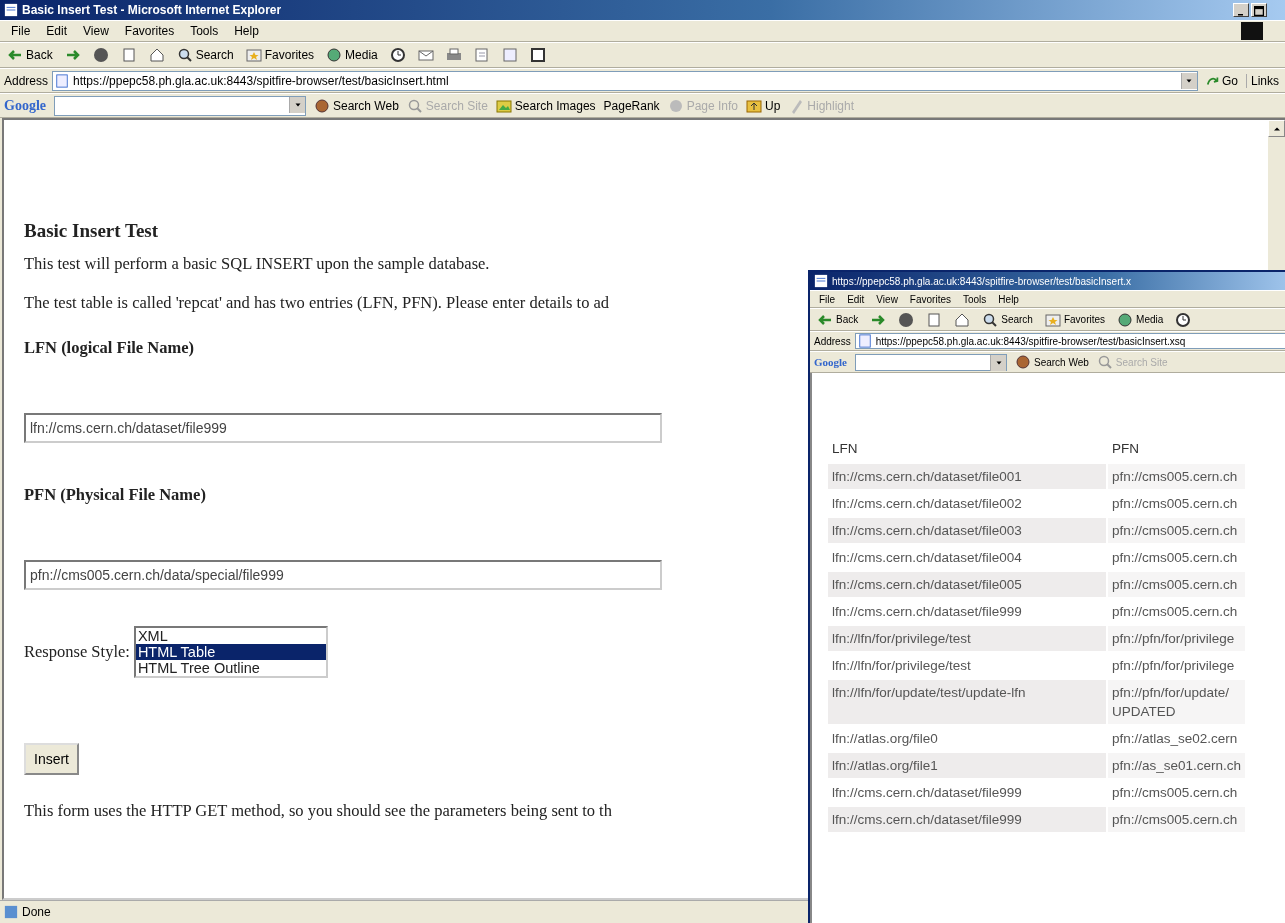 Image resolution: width=1285 pixels, height=923 pixels. Describe the element at coordinates (967, 765) in the screenshot. I see `table-cell: lfn://atlas.org/file1` at that location.